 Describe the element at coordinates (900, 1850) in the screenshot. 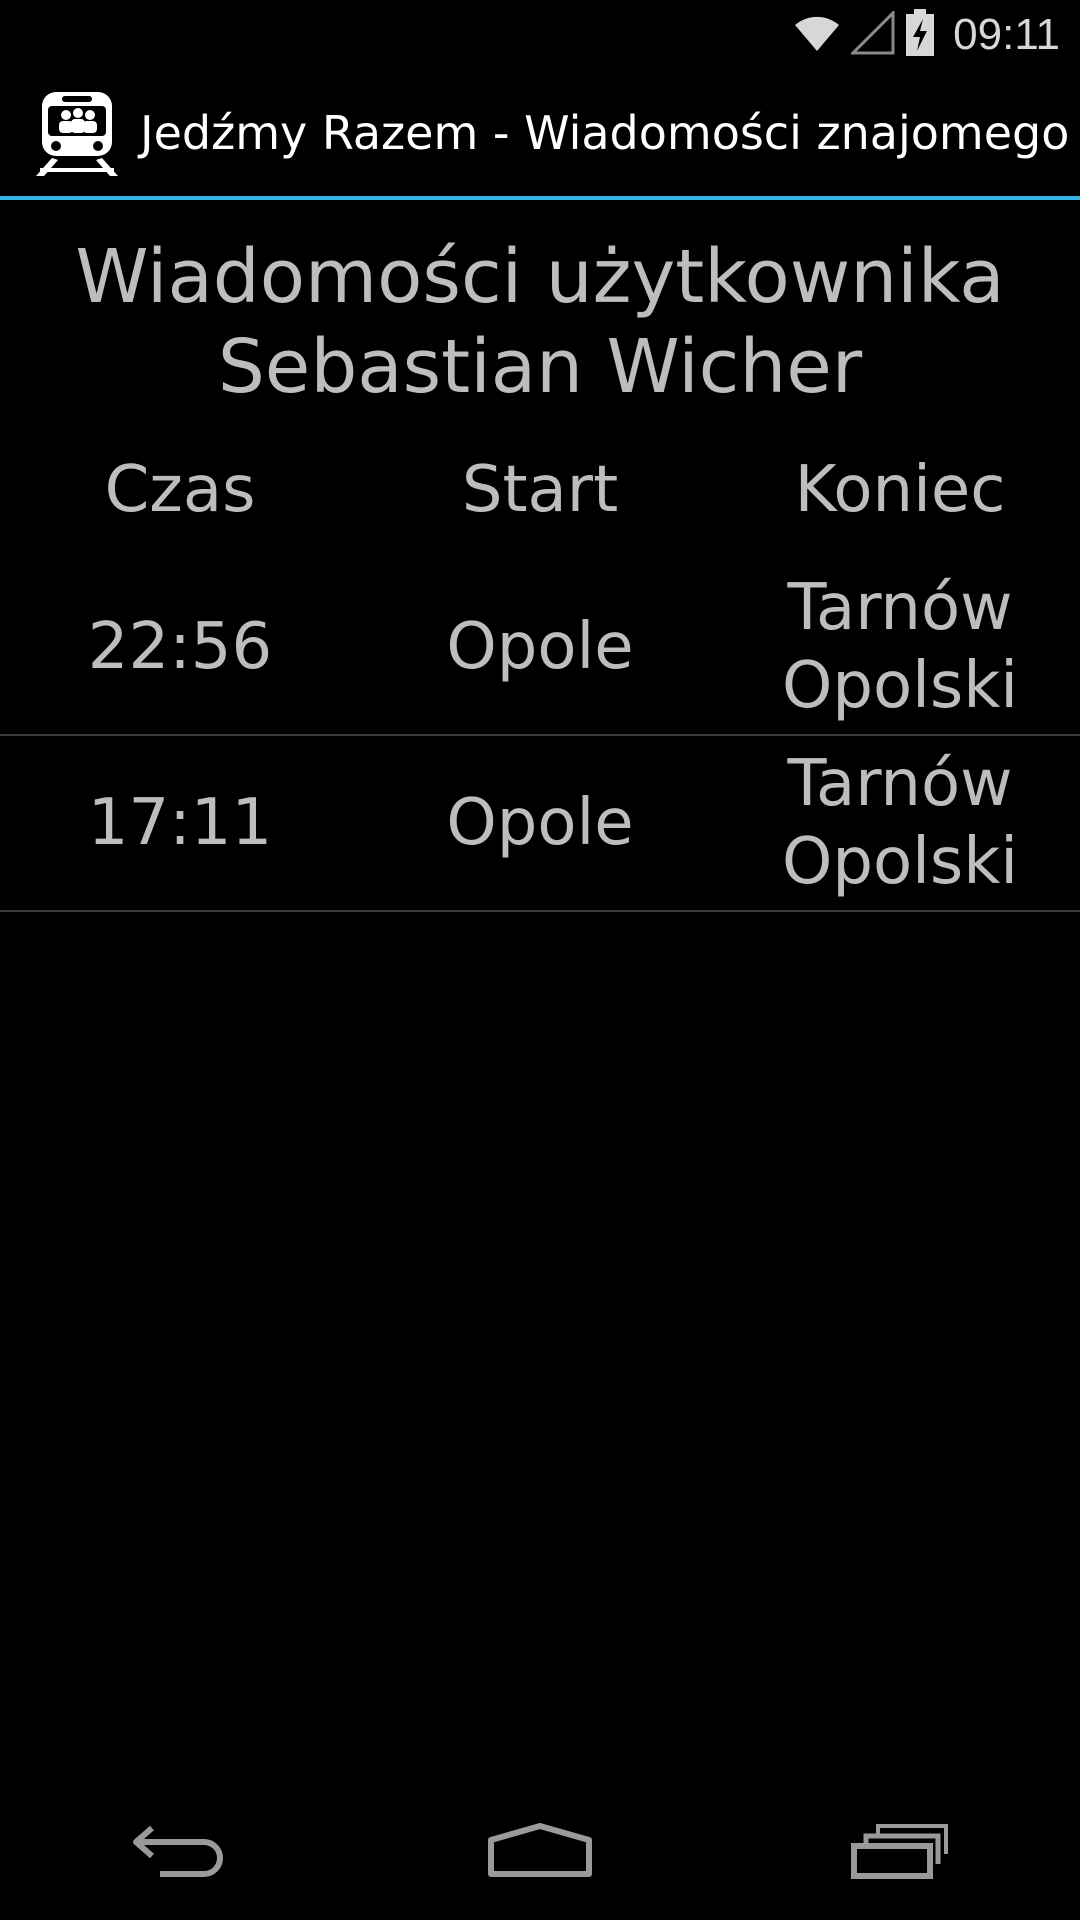

I see `recent-apps-icon` at that location.